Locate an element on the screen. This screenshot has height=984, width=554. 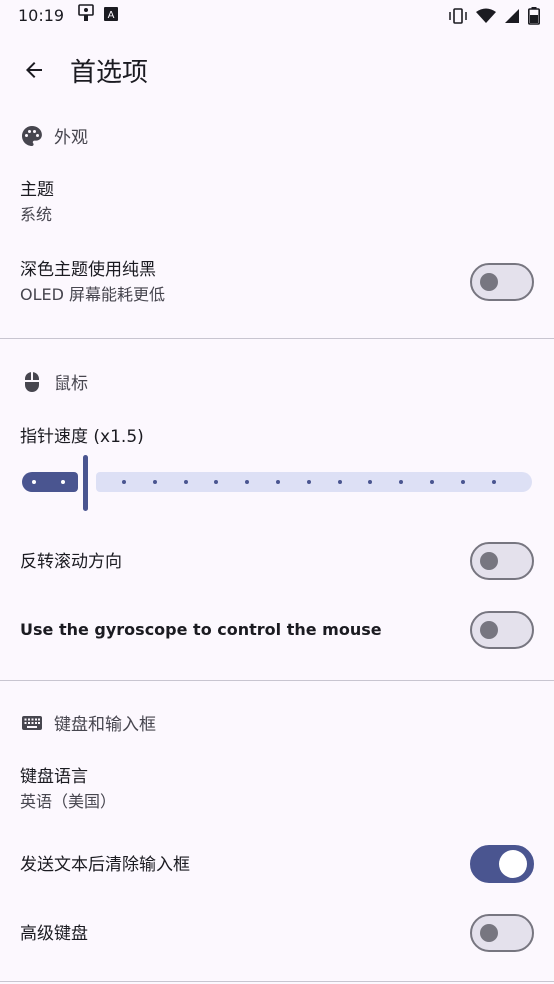
advanced-keyboard-switch is located at coordinates (502, 933).